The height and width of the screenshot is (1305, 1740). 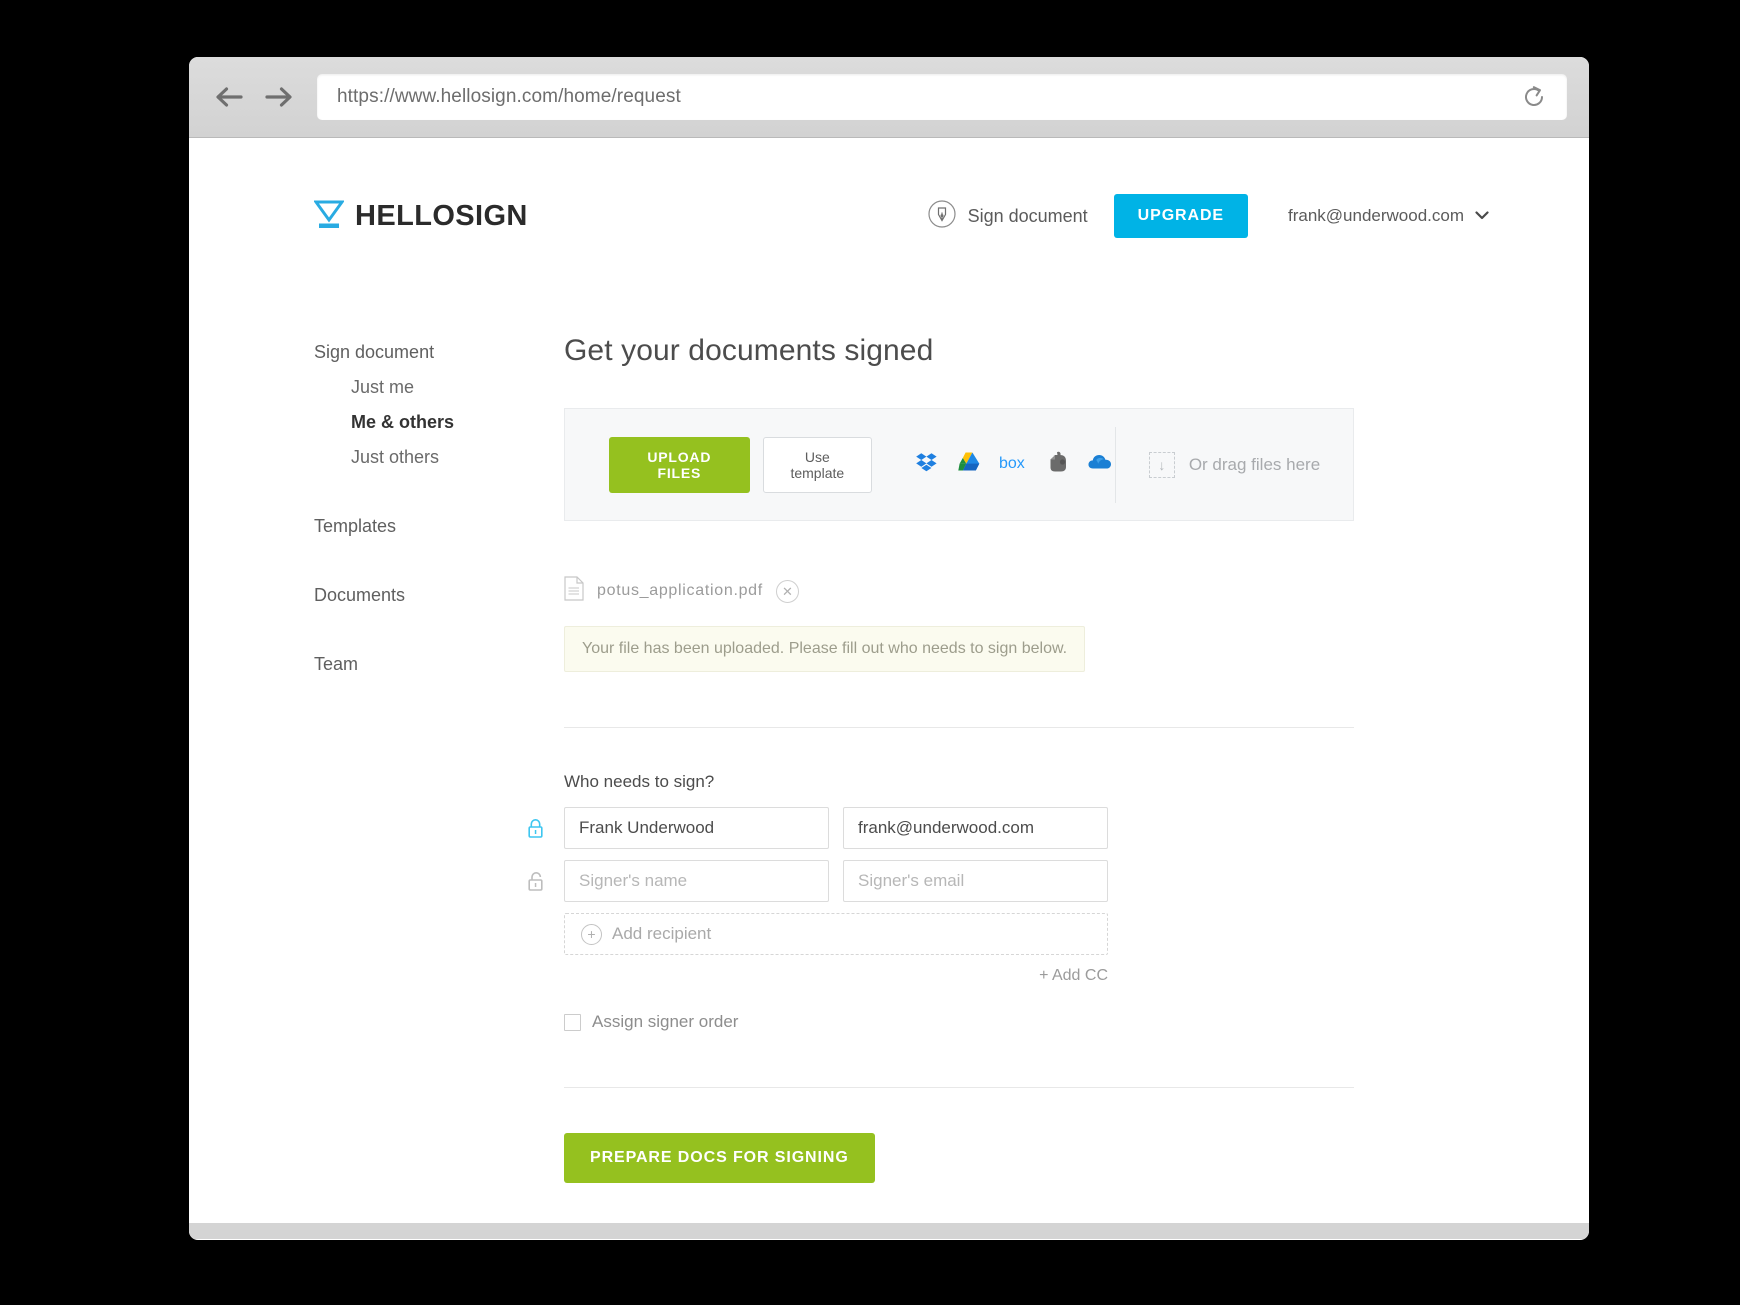 I want to click on sidebar-item-me-and-others: Me & others, so click(x=457, y=422).